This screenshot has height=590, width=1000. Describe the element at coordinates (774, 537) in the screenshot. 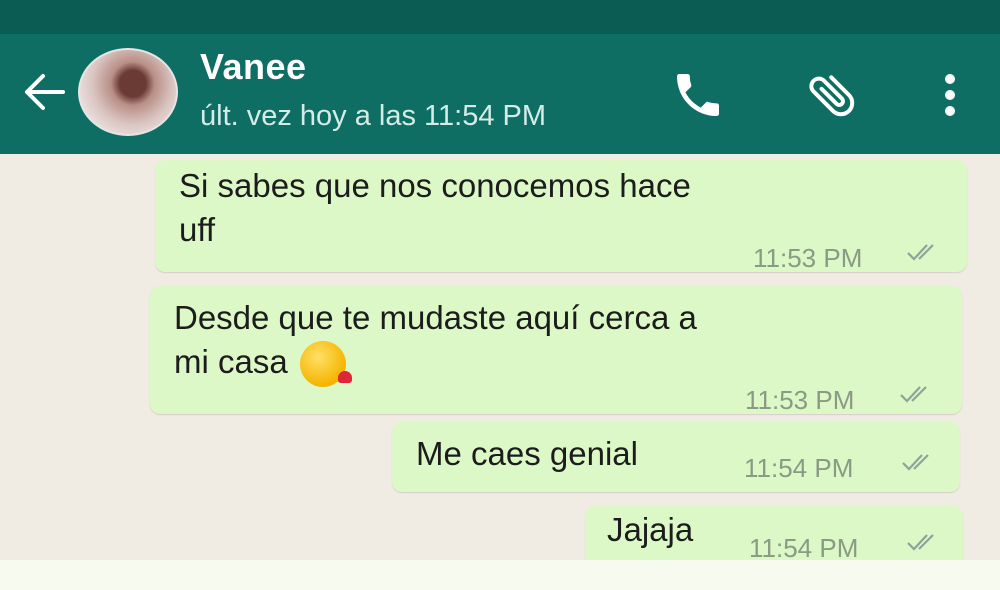

I see `message-bubble: Jajaja 11:54 PM` at that location.